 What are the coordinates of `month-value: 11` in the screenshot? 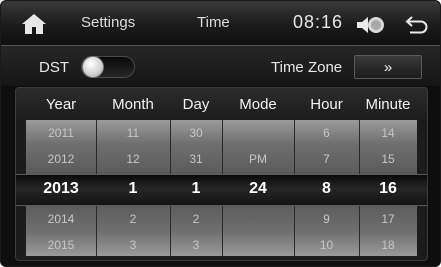 It's located at (133, 133).